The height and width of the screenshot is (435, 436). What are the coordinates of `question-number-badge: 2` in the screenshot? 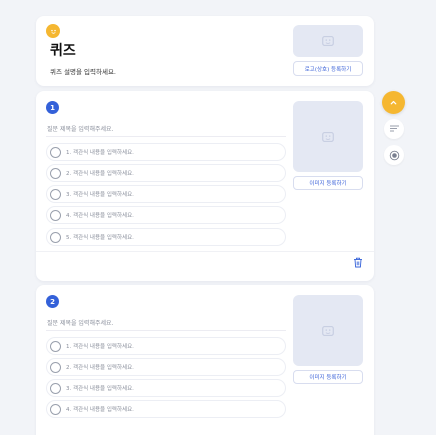 It's located at (52, 301).